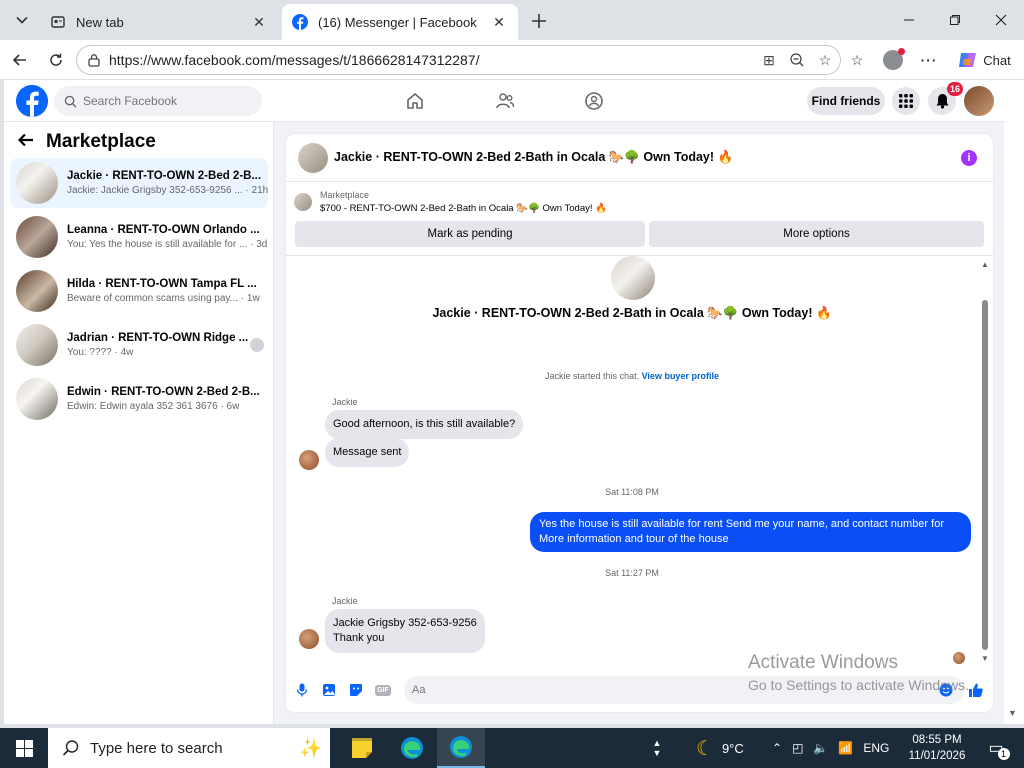 The height and width of the screenshot is (768, 1024). I want to click on show-hidden-icons-icon: ⌃, so click(777, 748).